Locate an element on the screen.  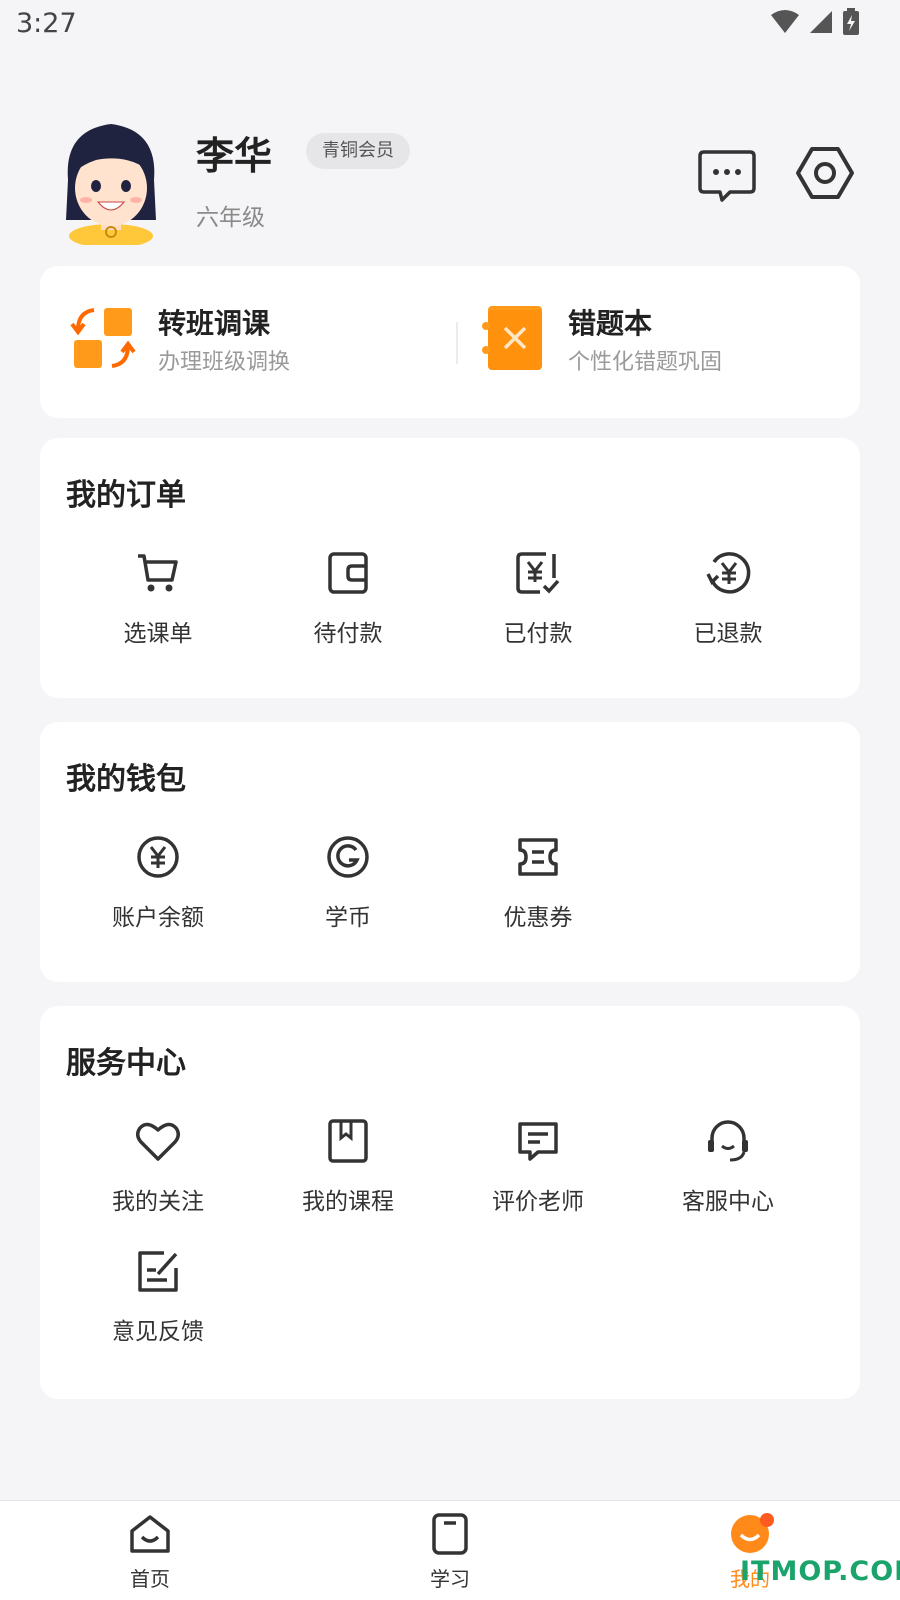
feedback-edit-icon is located at coordinates (158, 1271).